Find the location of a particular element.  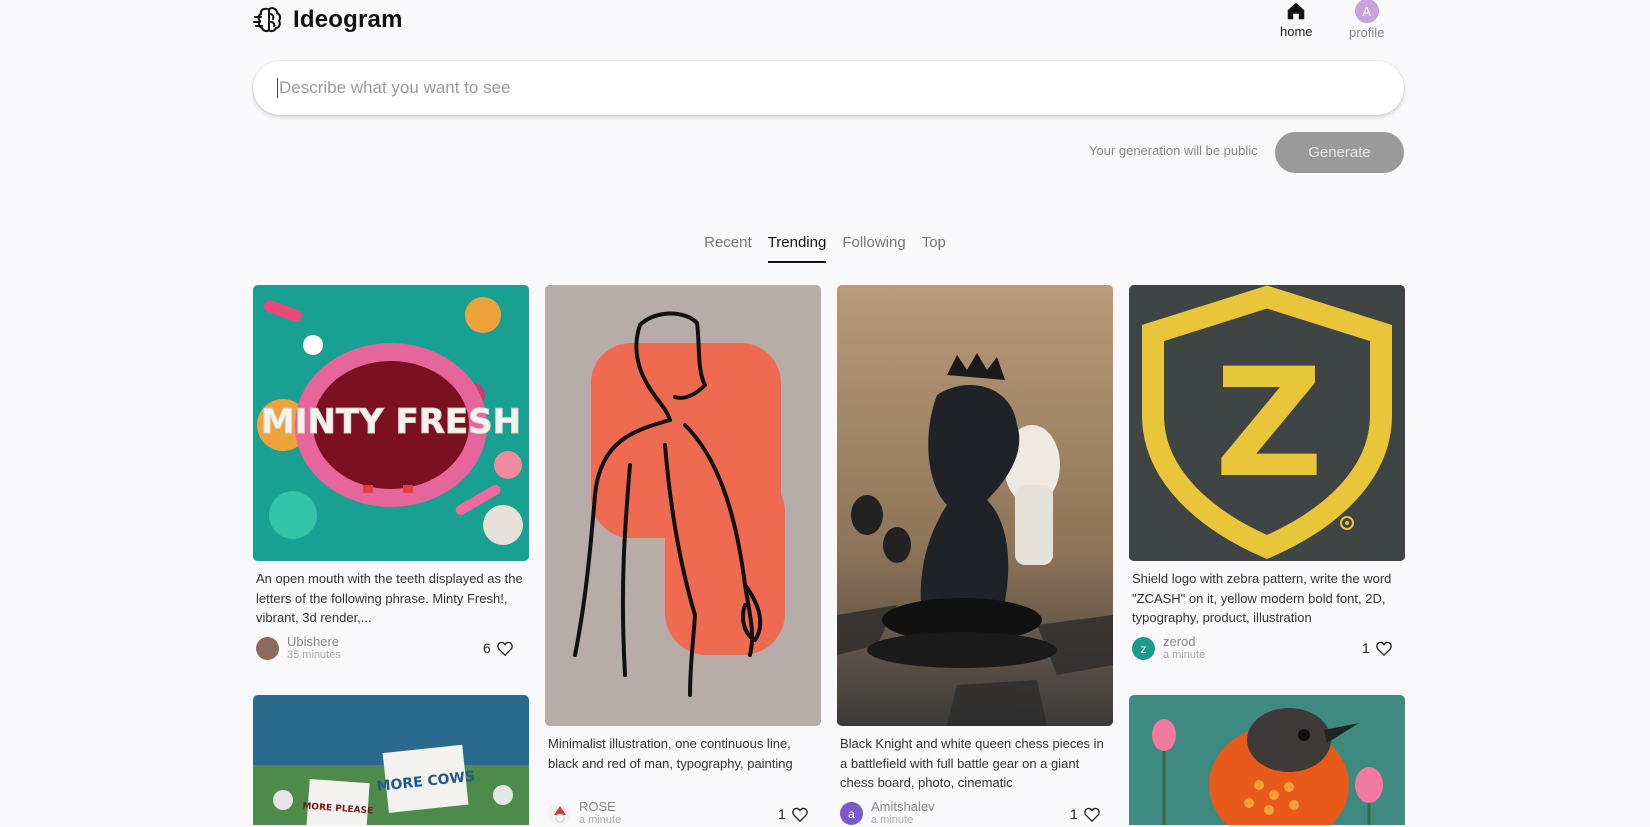

card-user: ROSE a minute is located at coordinates (584, 813).